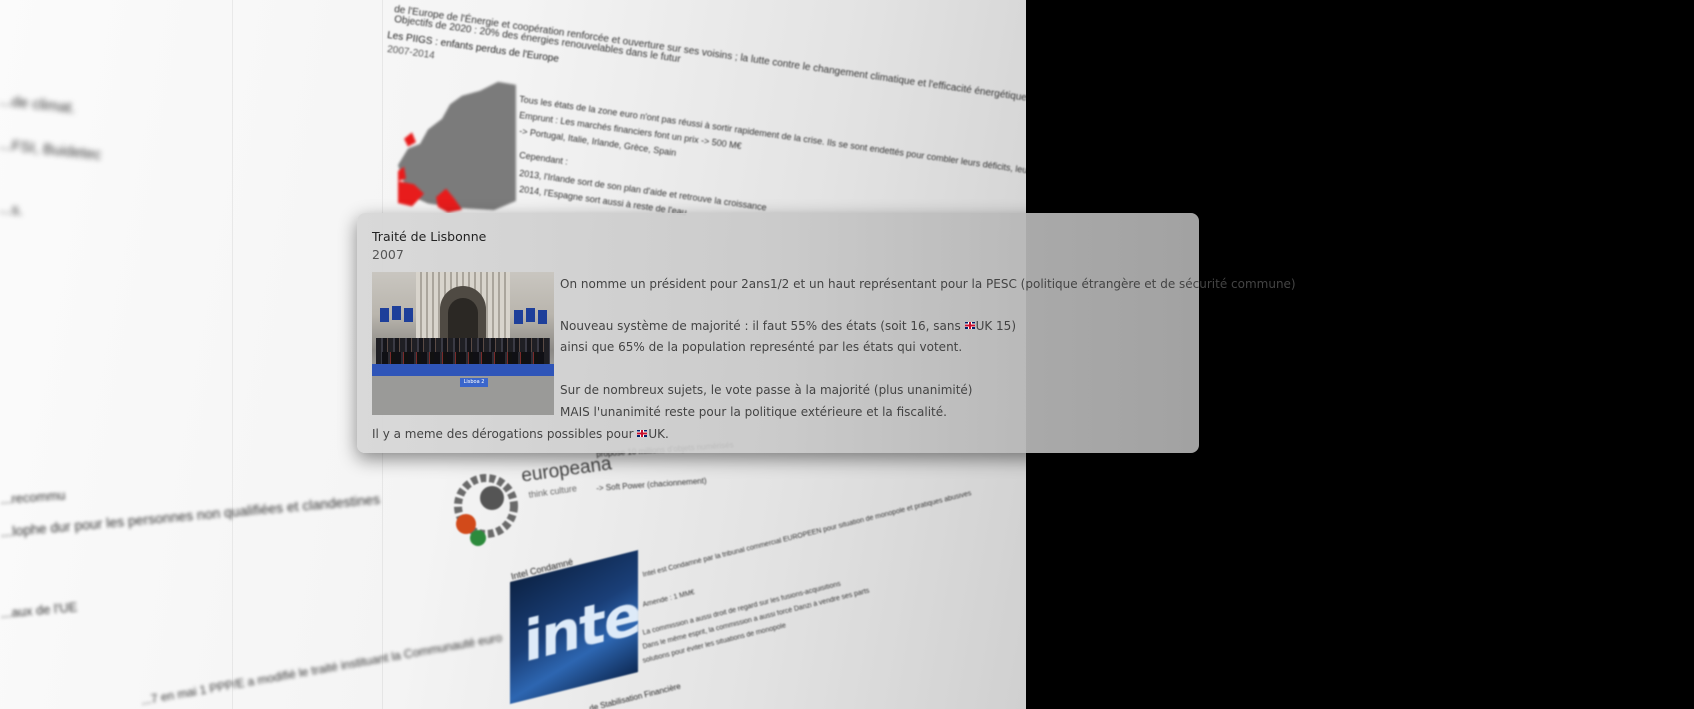  I want to click on event-title: Traité de Lisbonne, so click(429, 236).